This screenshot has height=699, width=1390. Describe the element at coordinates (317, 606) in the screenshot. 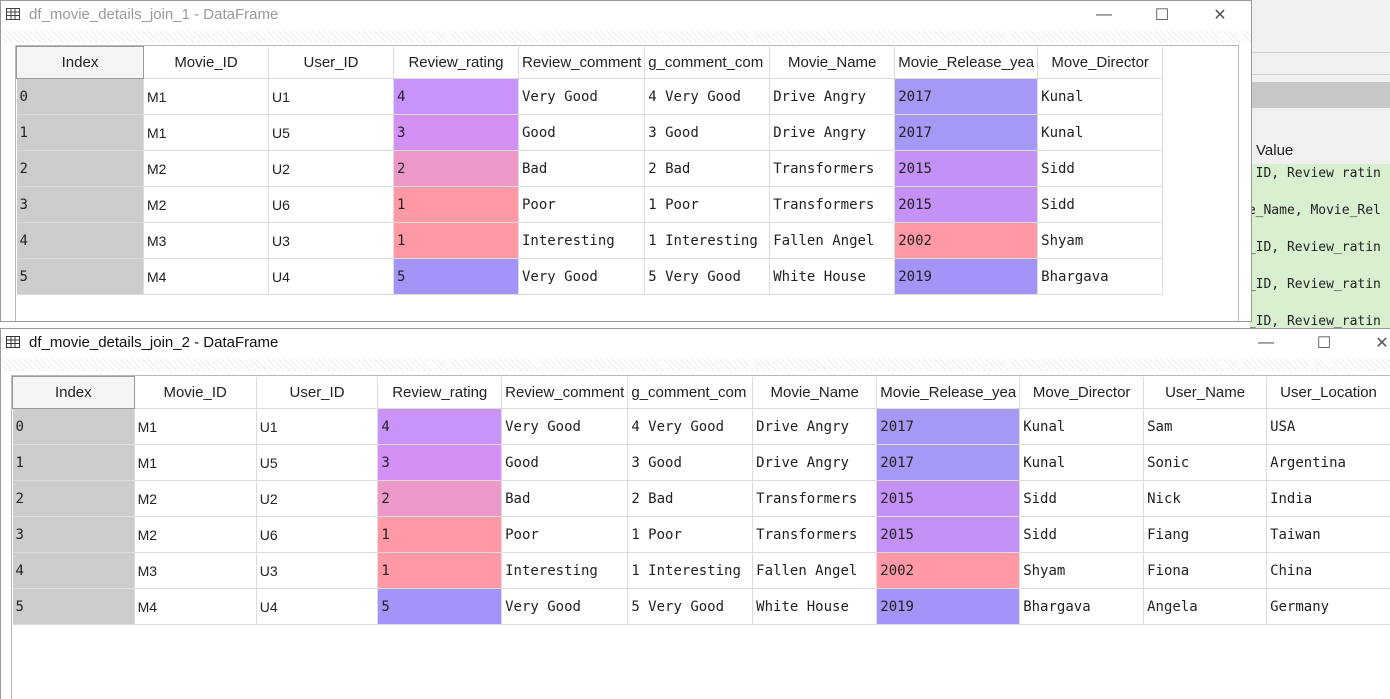

I see `cell-user-id: U4` at that location.